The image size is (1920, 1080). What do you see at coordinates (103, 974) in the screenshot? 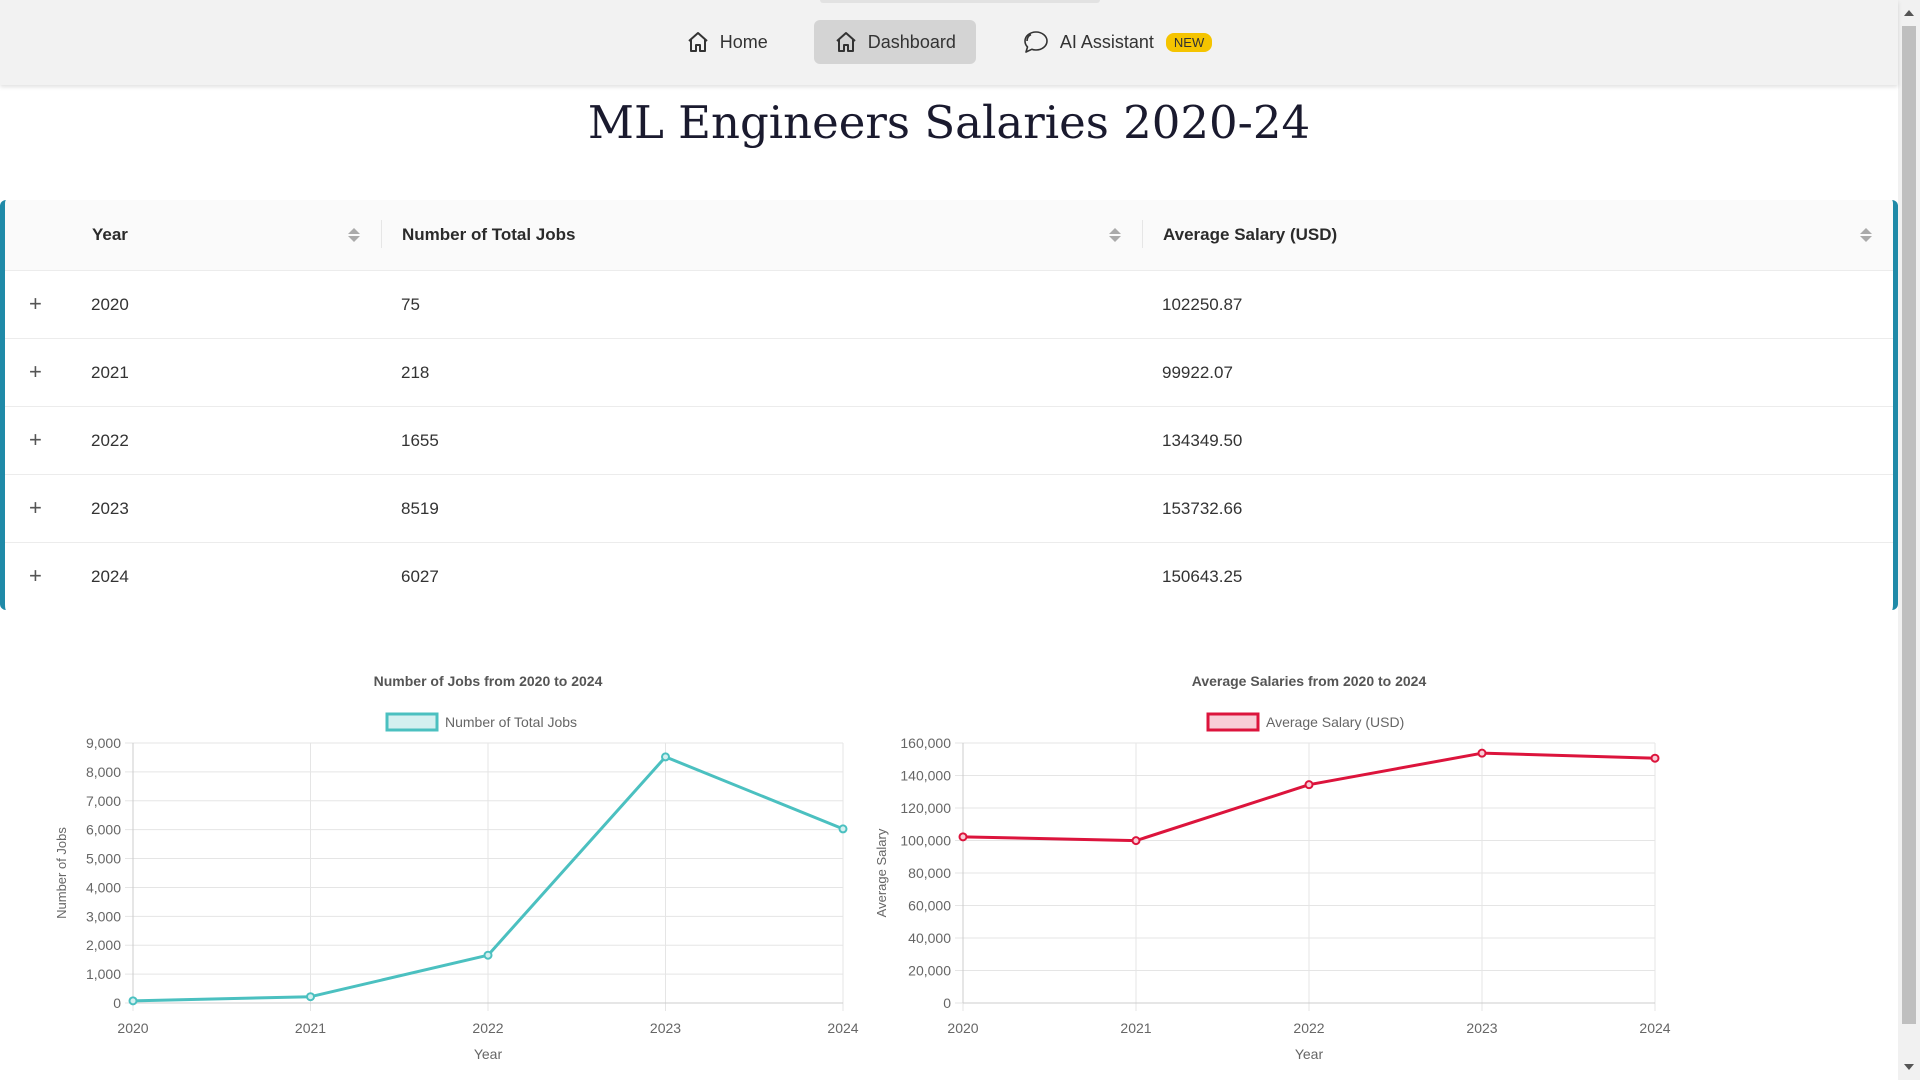
I see `y-tick-label: 1,000` at bounding box center [103, 974].